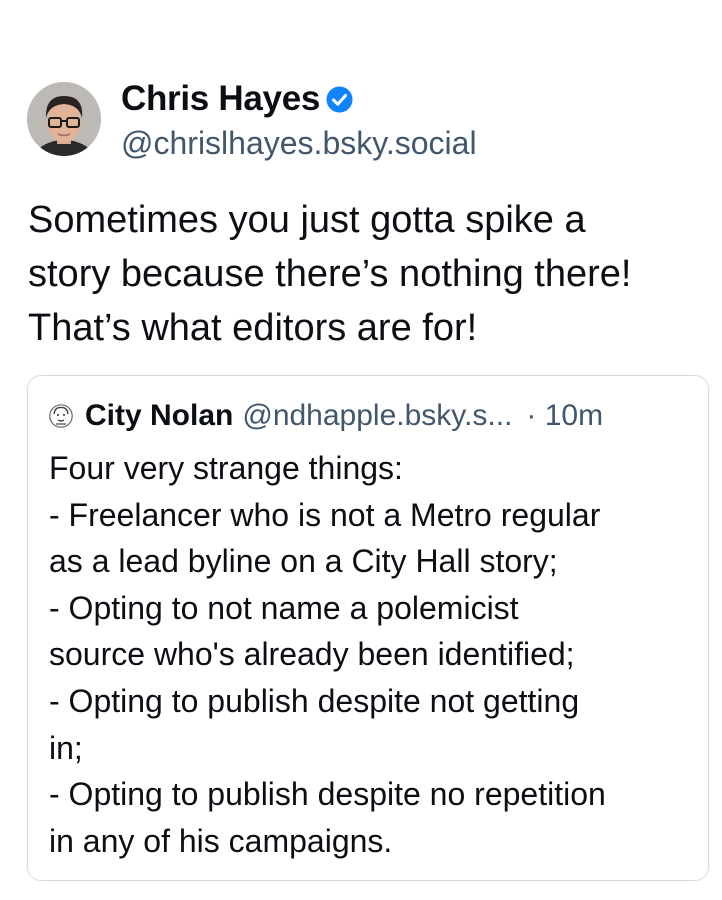 Image resolution: width=722 pixels, height=900 pixels. I want to click on author-name-row: Chris Hayes, so click(237, 99).